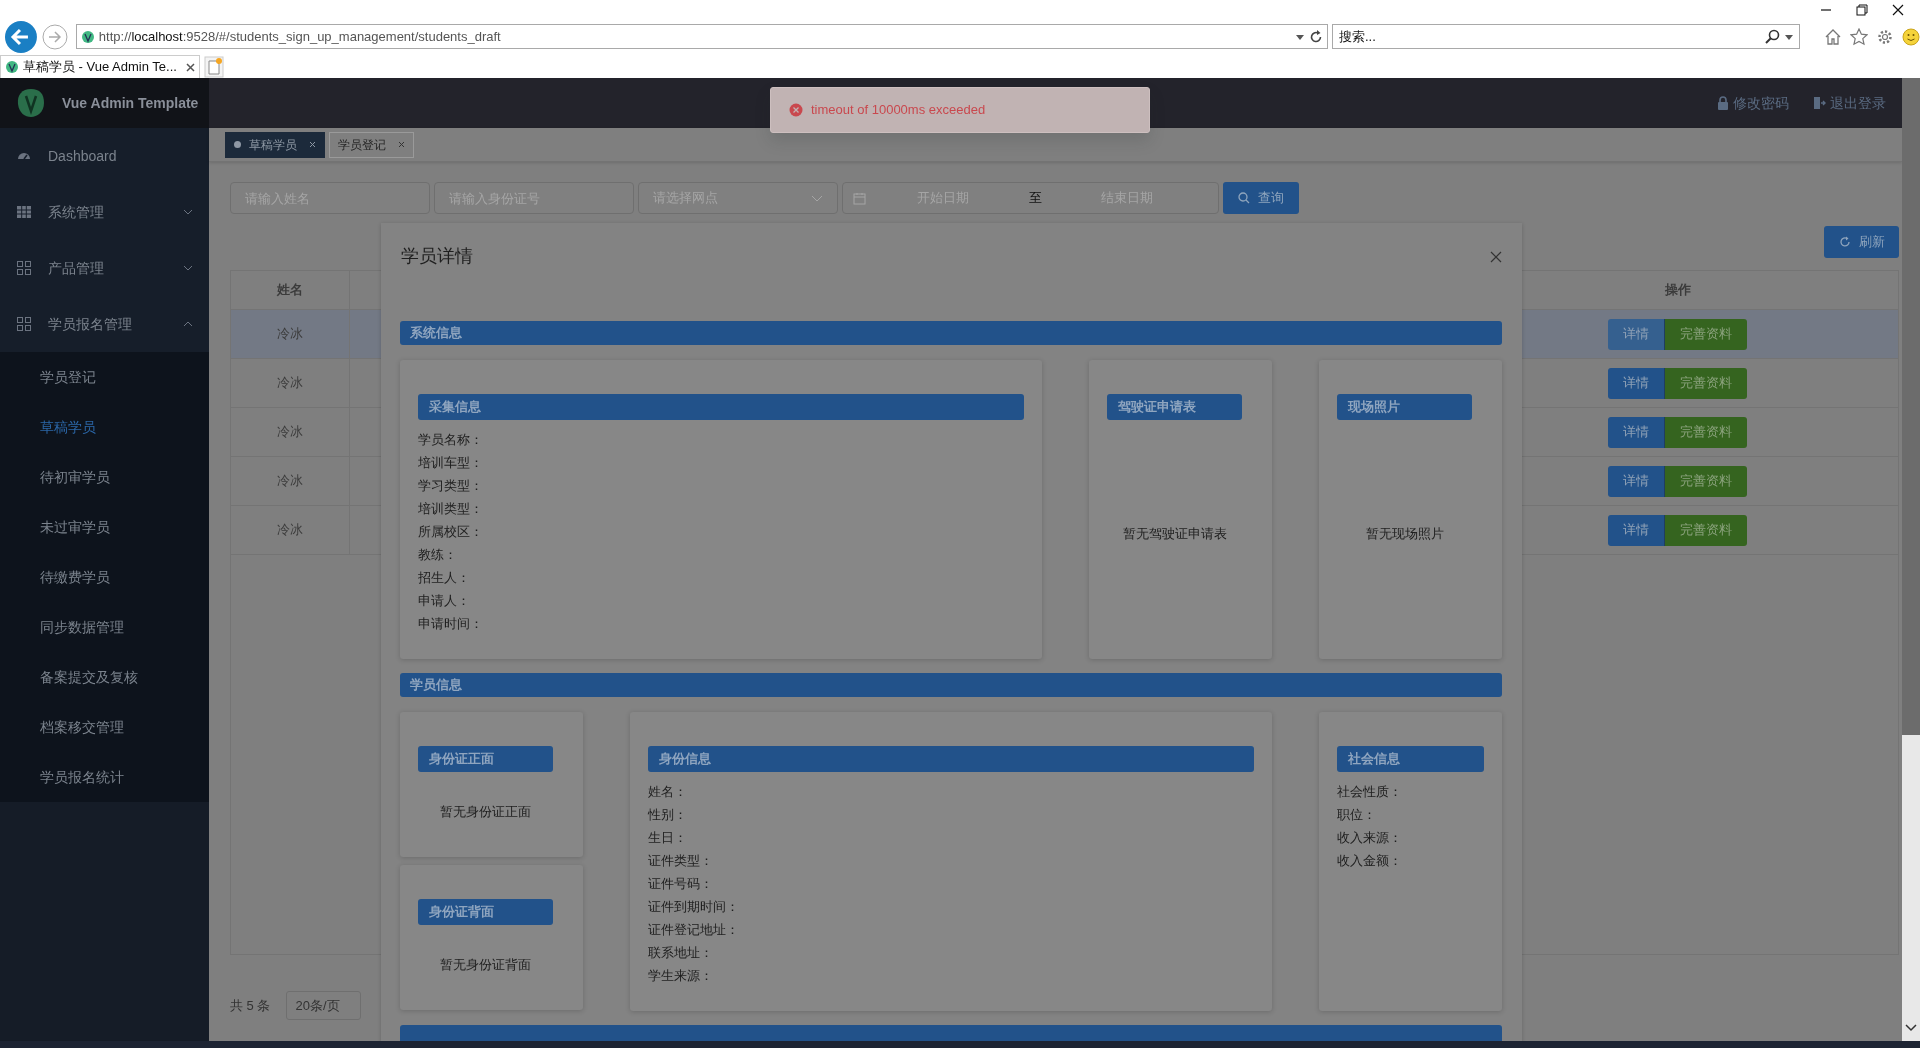  What do you see at coordinates (668, 792) in the screenshot?
I see `field-label: 姓名：` at bounding box center [668, 792].